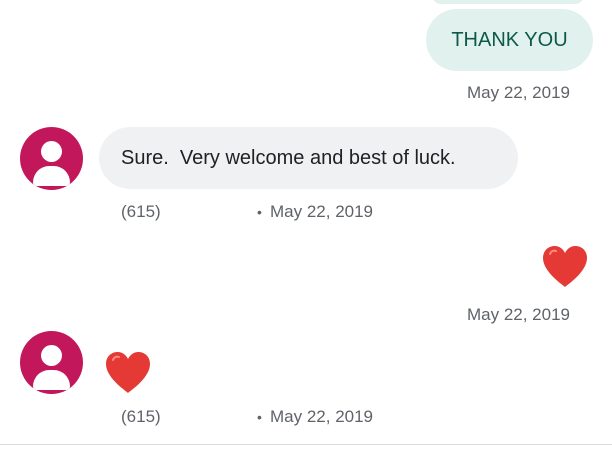 The width and height of the screenshot is (612, 454). What do you see at coordinates (508, 2) in the screenshot?
I see `previous-message-bubble-edge` at bounding box center [508, 2].